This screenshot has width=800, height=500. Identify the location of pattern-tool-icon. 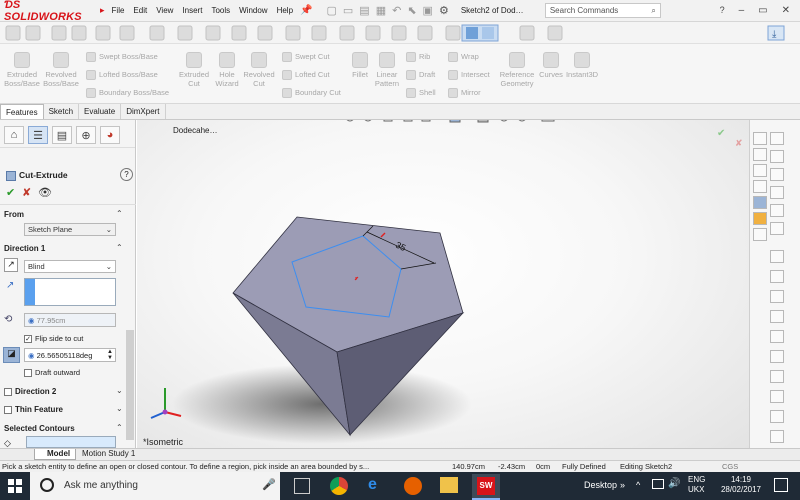
(777, 436).